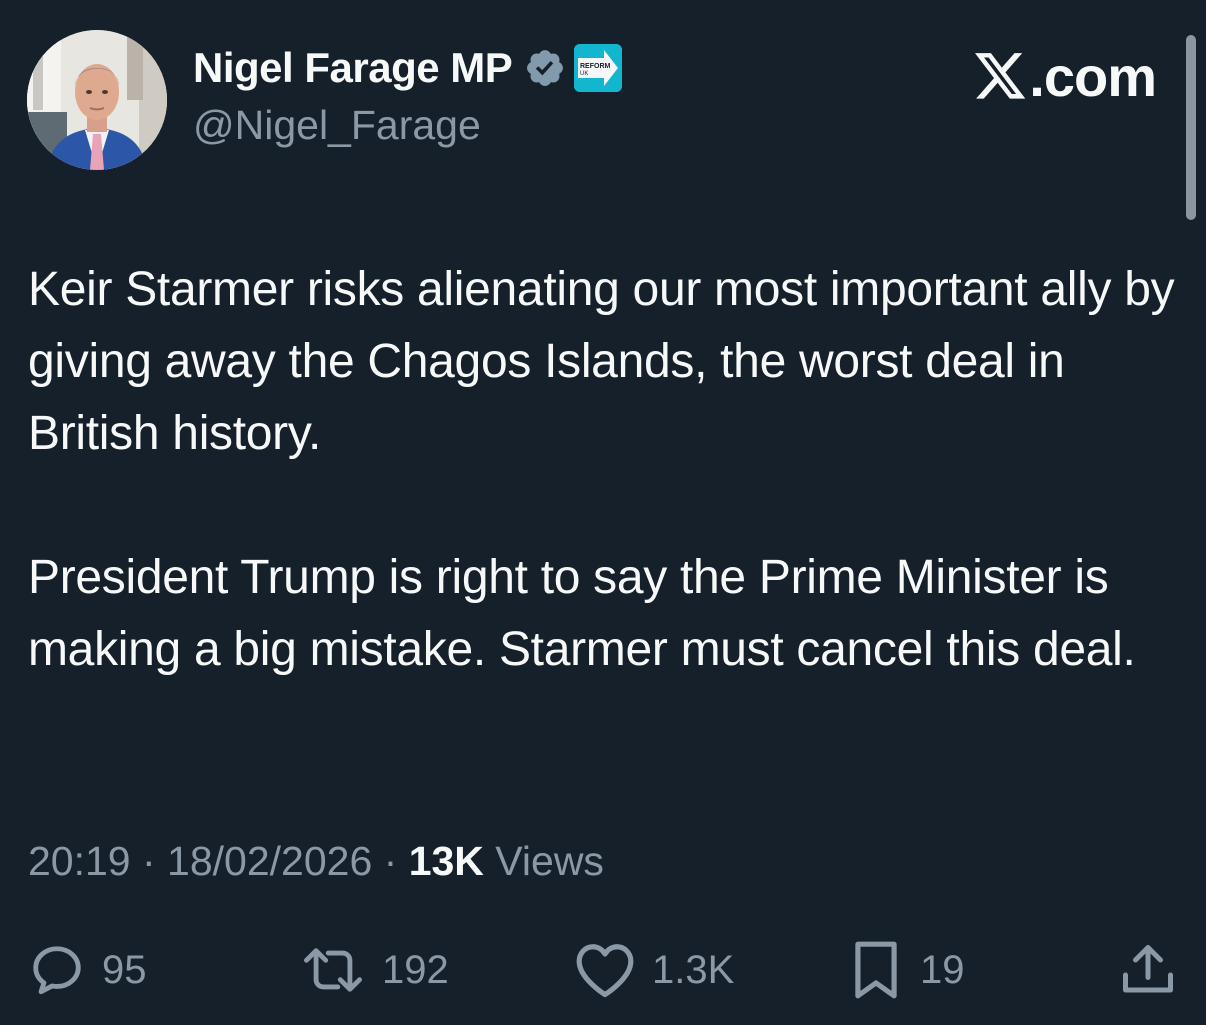  I want to click on action-bar: 95 192 1.3K 19, so click(603, 970).